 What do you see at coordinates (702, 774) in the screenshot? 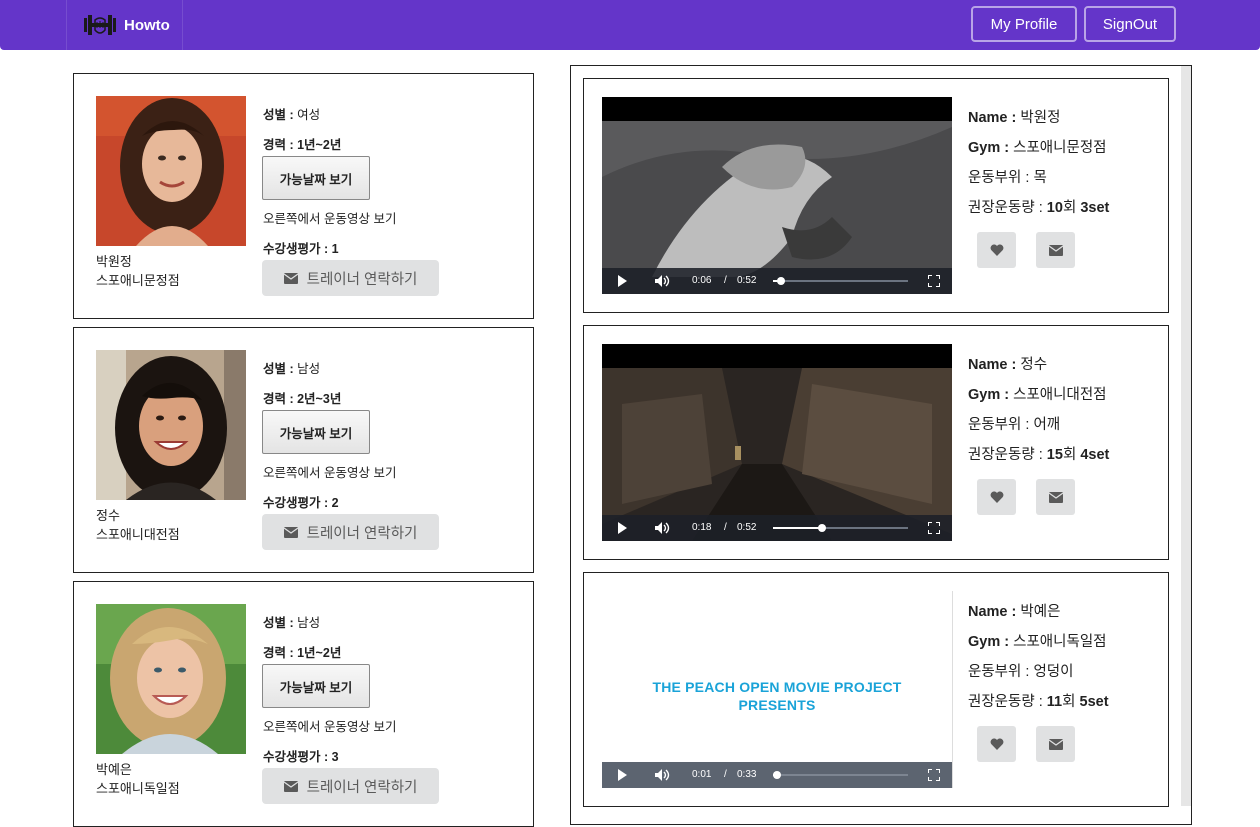
I see `video-current-time: 0:01` at bounding box center [702, 774].